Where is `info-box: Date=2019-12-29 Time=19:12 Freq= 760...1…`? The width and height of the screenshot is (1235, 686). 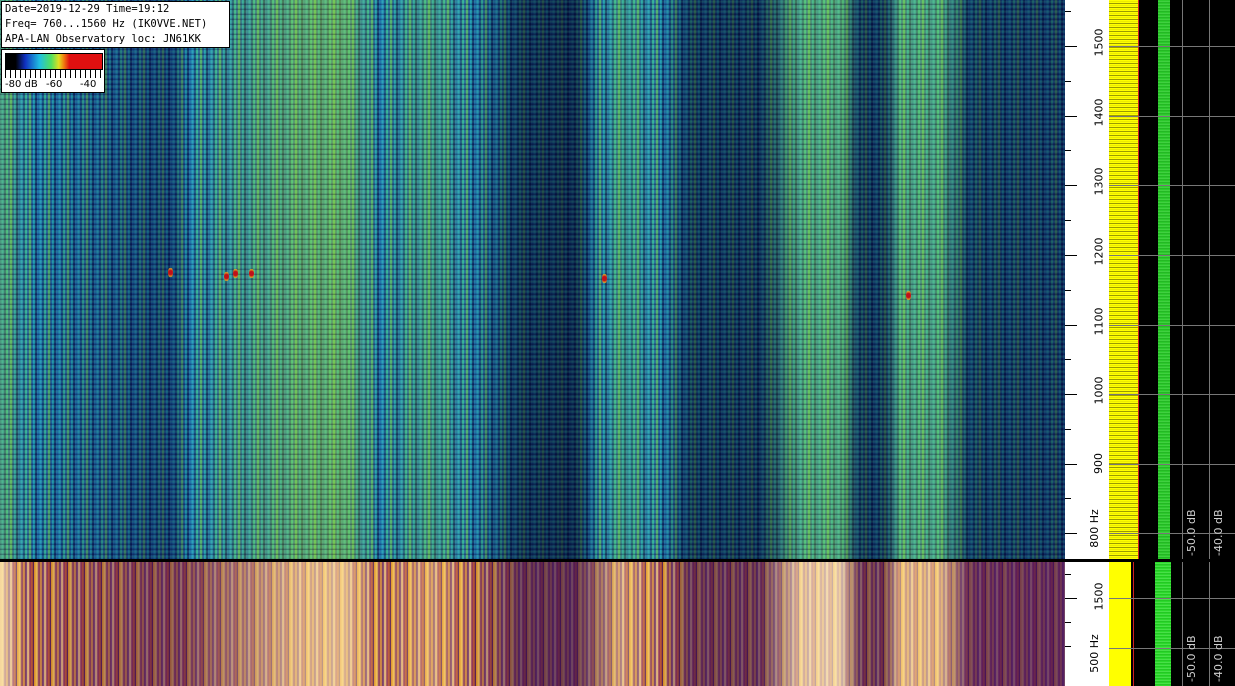
info-box: Date=2019-12-29 Time=19:12 Freq= 760...1… is located at coordinates (115, 24).